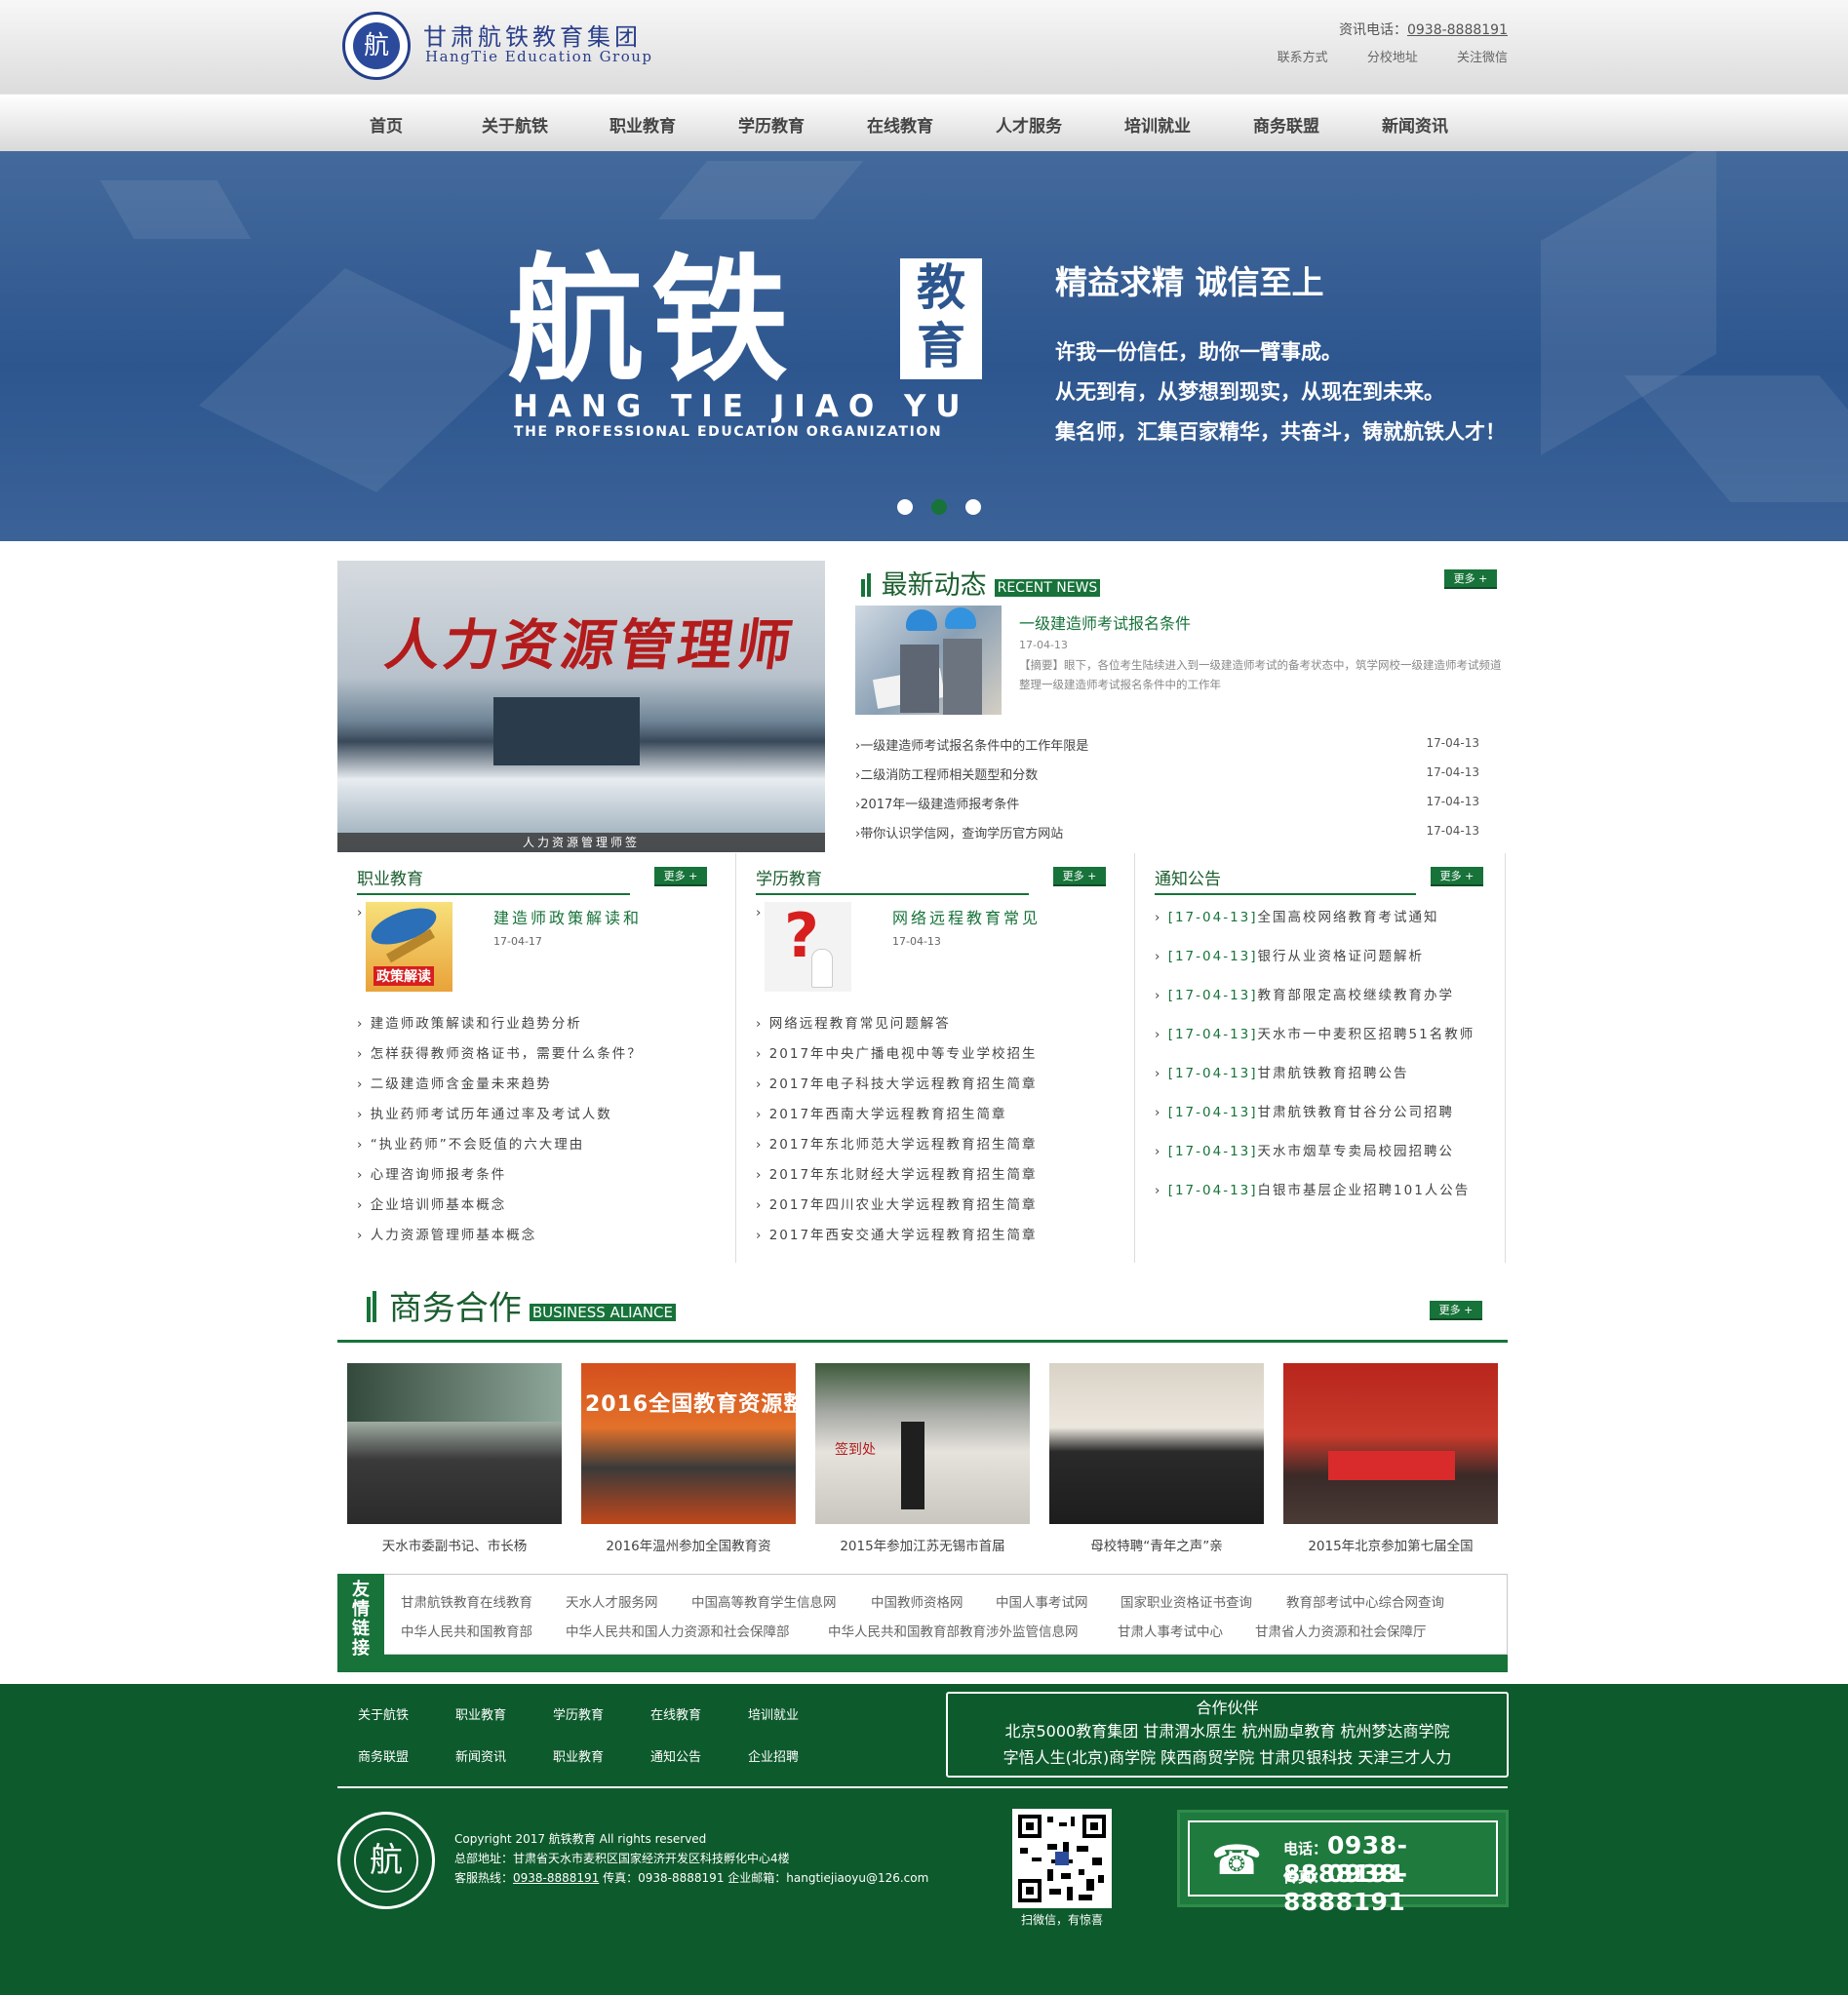 This screenshot has height=1995, width=1848. What do you see at coordinates (688, 1544) in the screenshot?
I see `business-photo-caption: 2016年温州参加全国教育资` at bounding box center [688, 1544].